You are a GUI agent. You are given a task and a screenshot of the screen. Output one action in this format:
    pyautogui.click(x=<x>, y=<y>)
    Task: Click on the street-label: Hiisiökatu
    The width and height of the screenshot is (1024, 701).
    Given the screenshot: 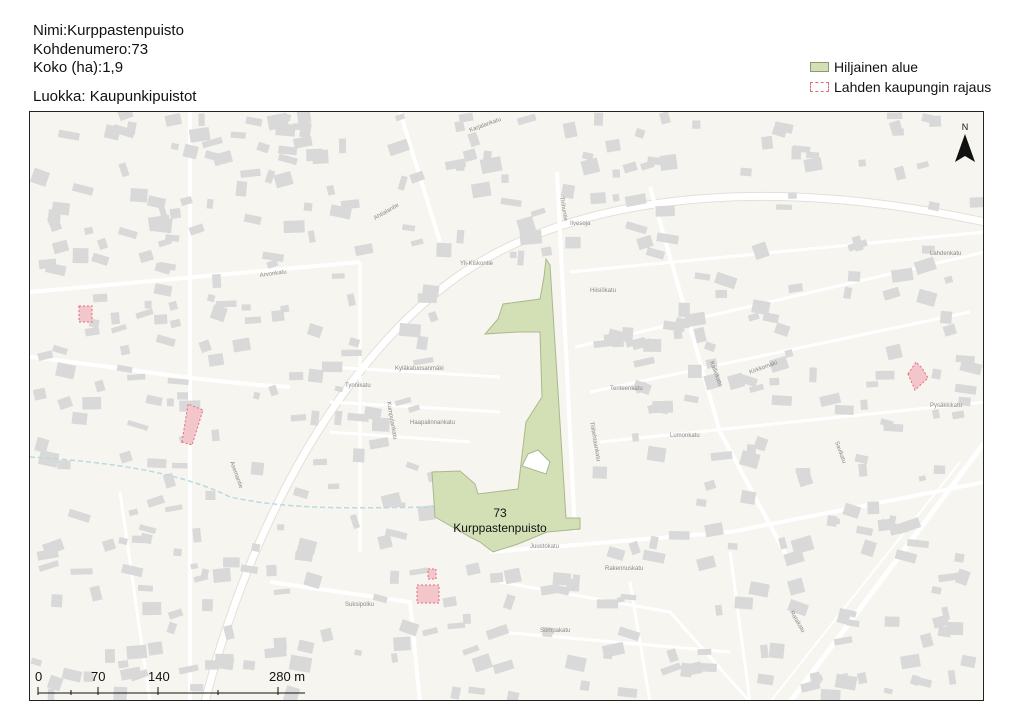 What is the action you would take?
    pyautogui.click(x=603, y=291)
    